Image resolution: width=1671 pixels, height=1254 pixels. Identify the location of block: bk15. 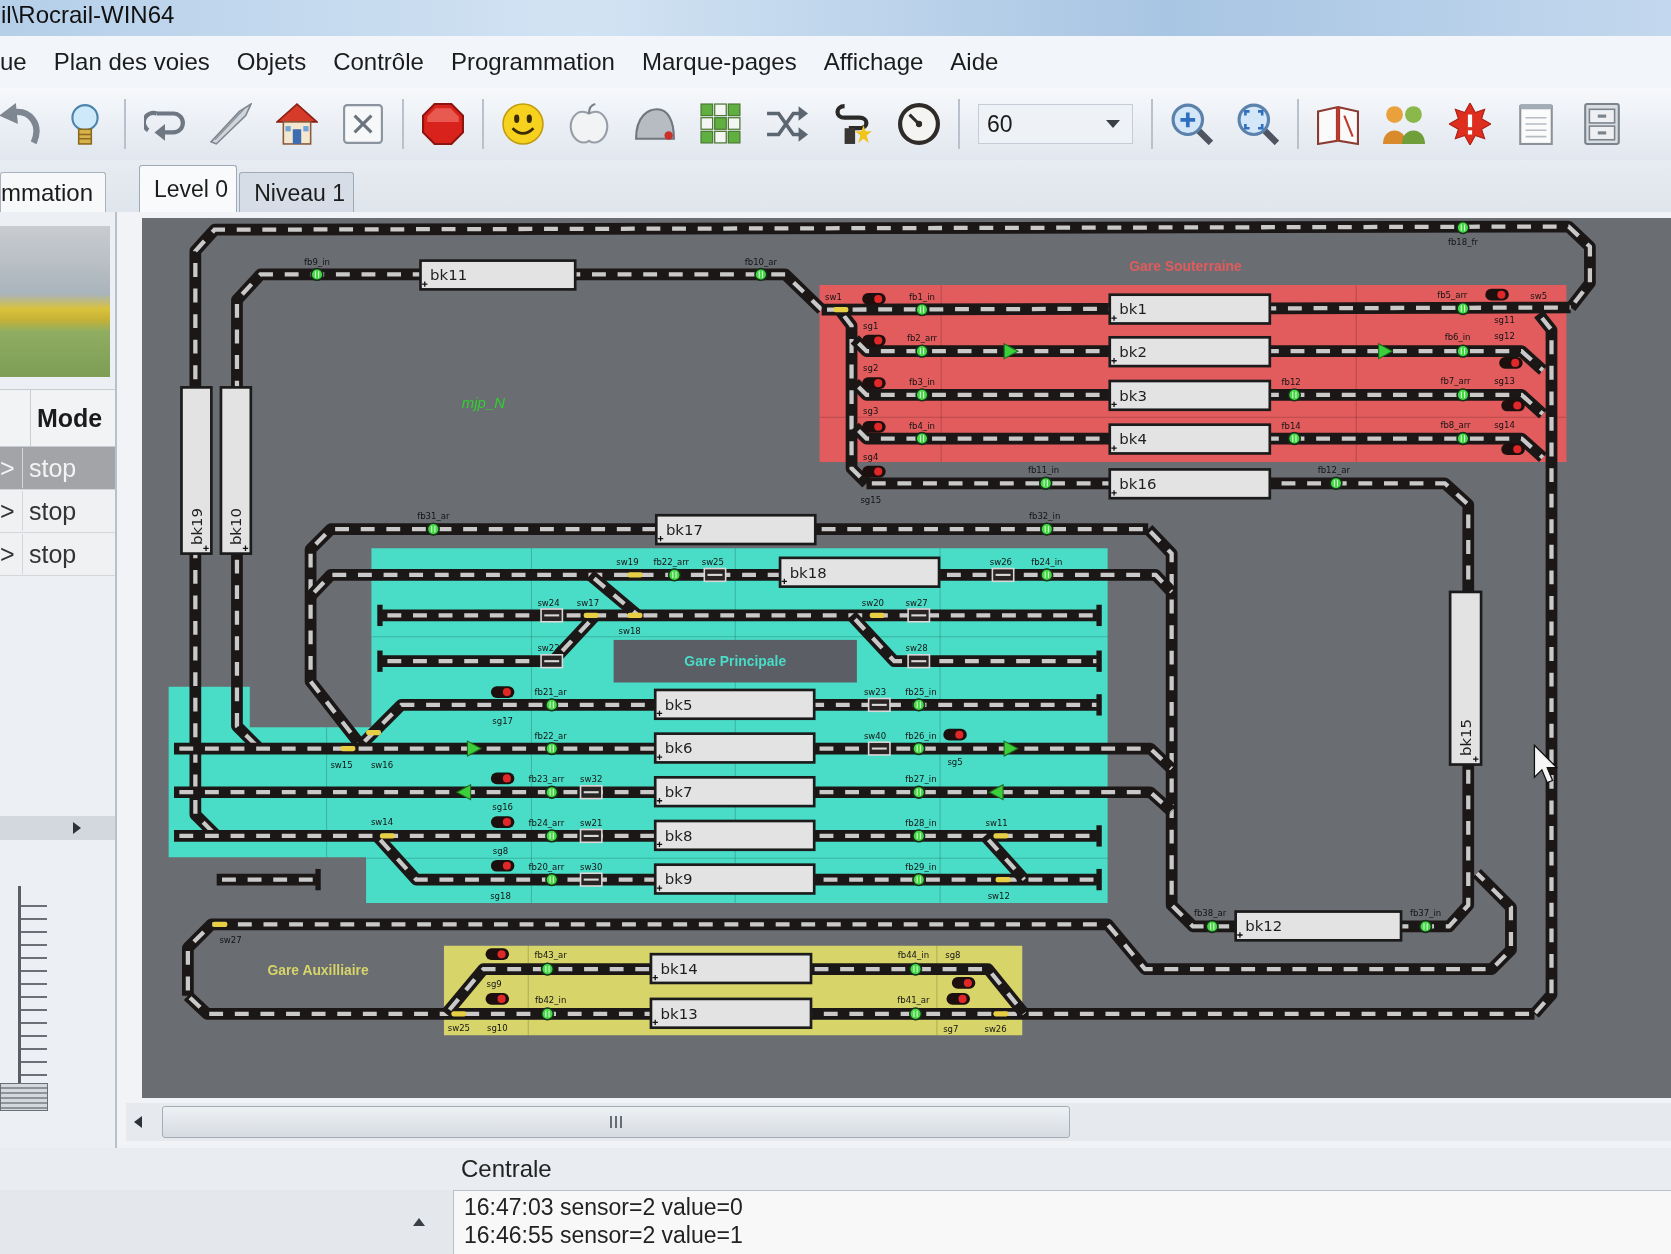
(1465, 678).